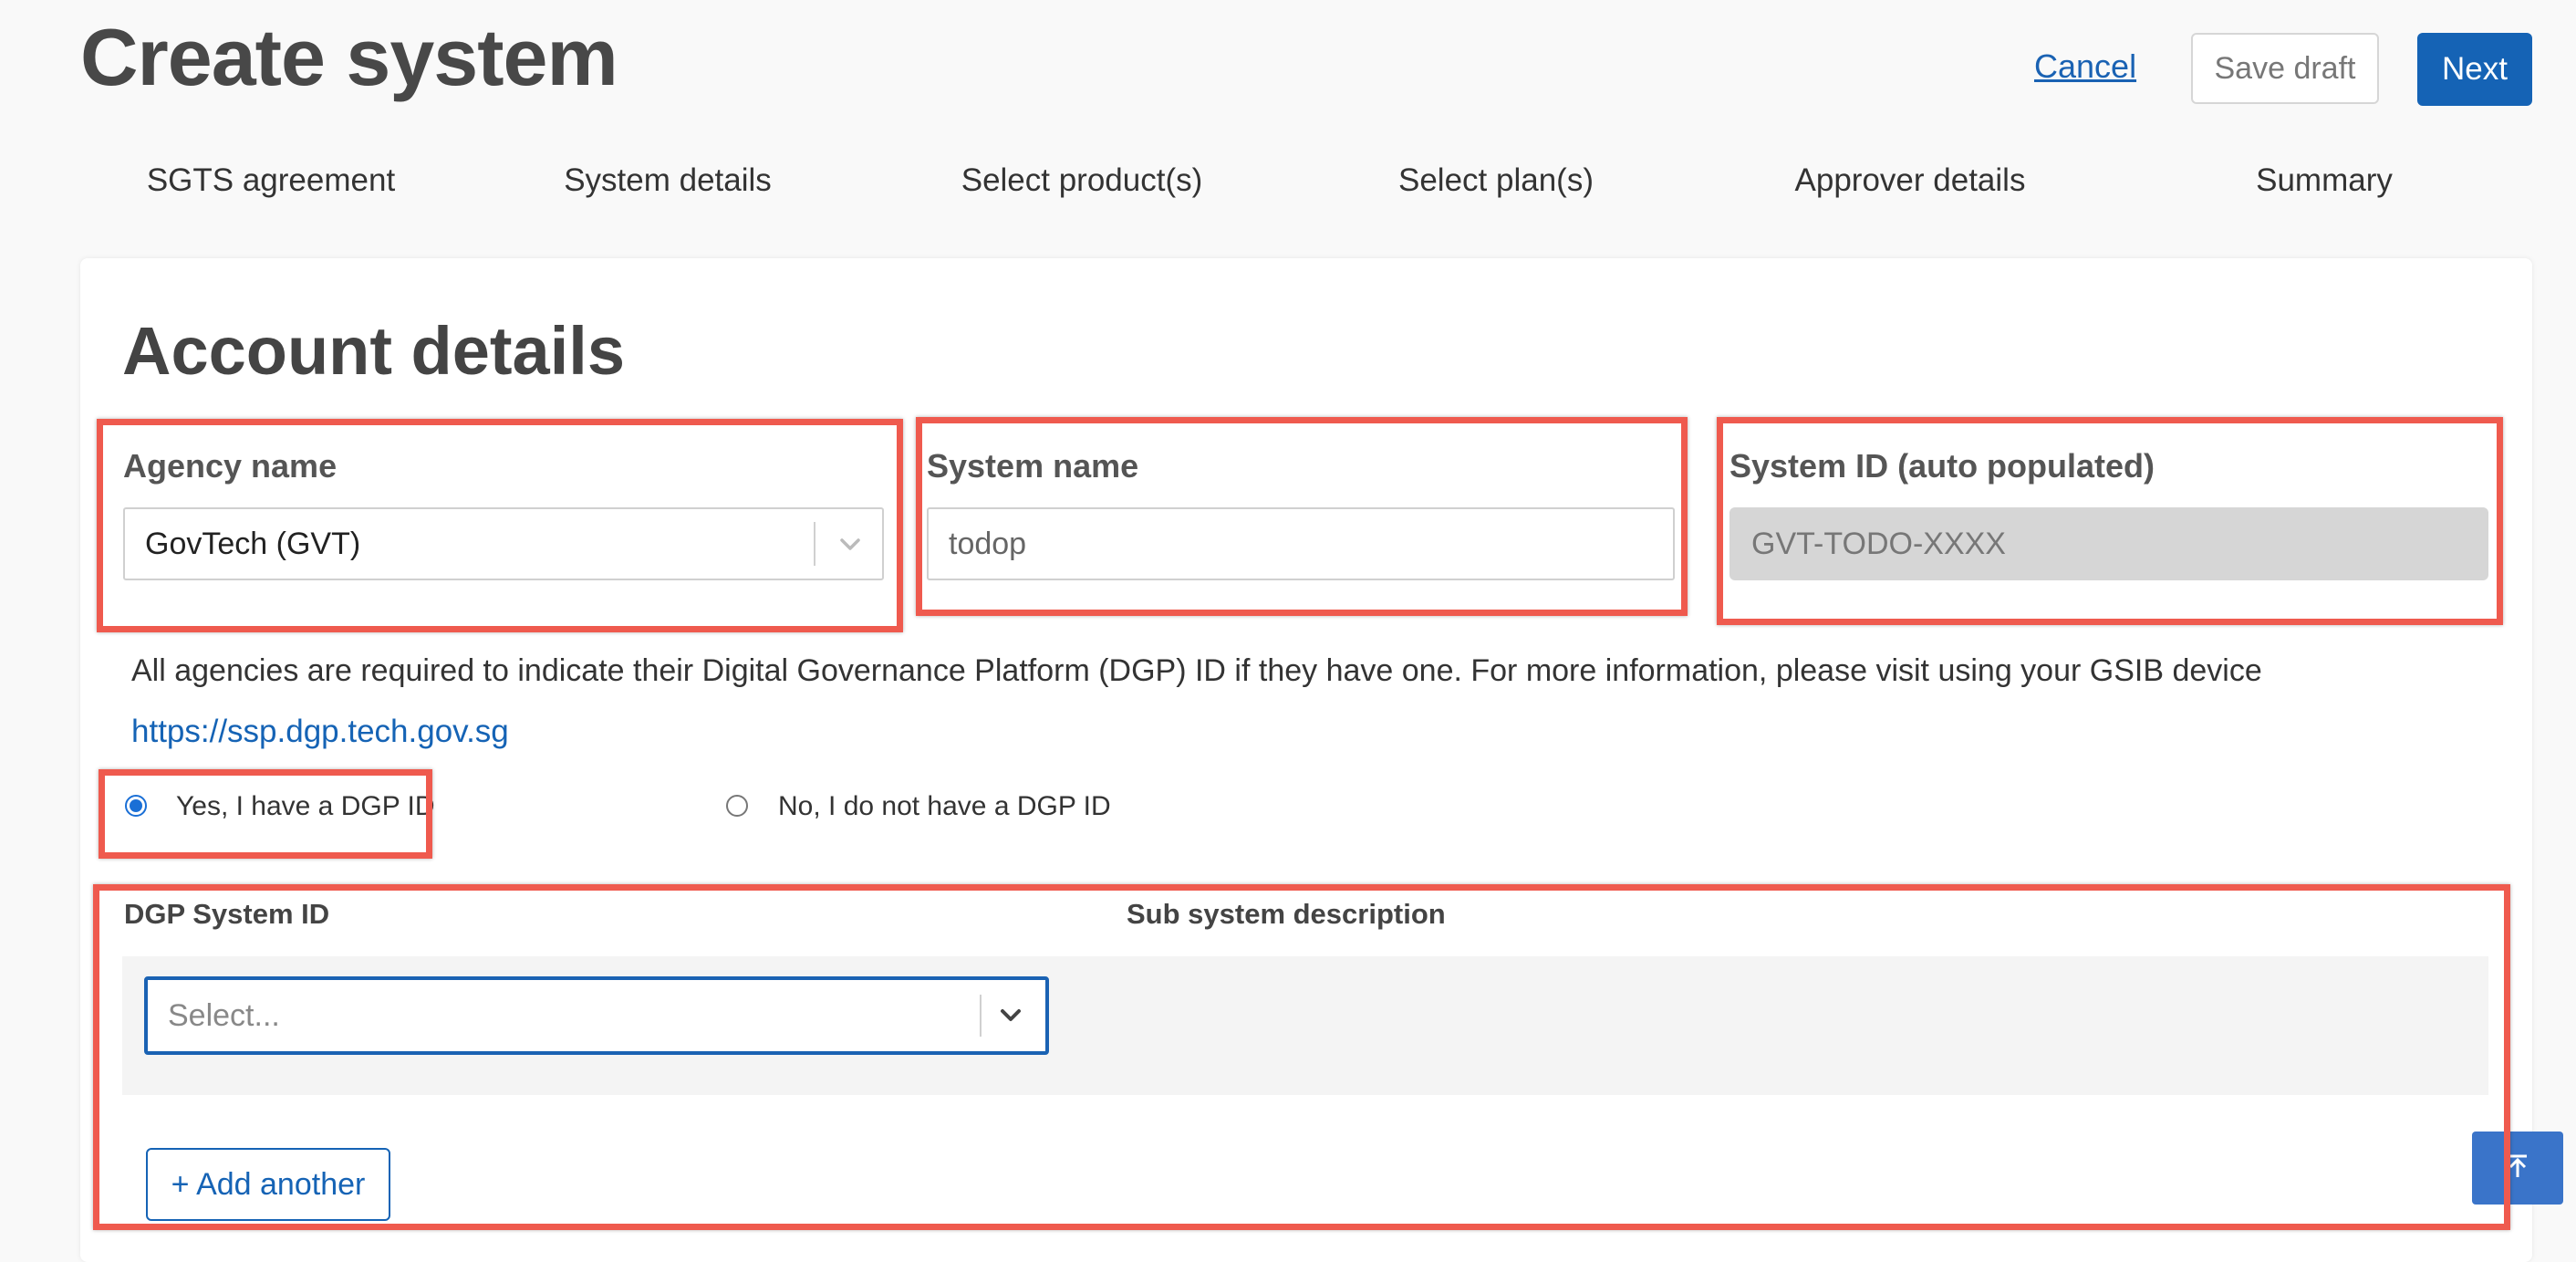 This screenshot has height=1262, width=2576. Describe the element at coordinates (2285, 68) in the screenshot. I see `save-draft-button: Save draft` at that location.